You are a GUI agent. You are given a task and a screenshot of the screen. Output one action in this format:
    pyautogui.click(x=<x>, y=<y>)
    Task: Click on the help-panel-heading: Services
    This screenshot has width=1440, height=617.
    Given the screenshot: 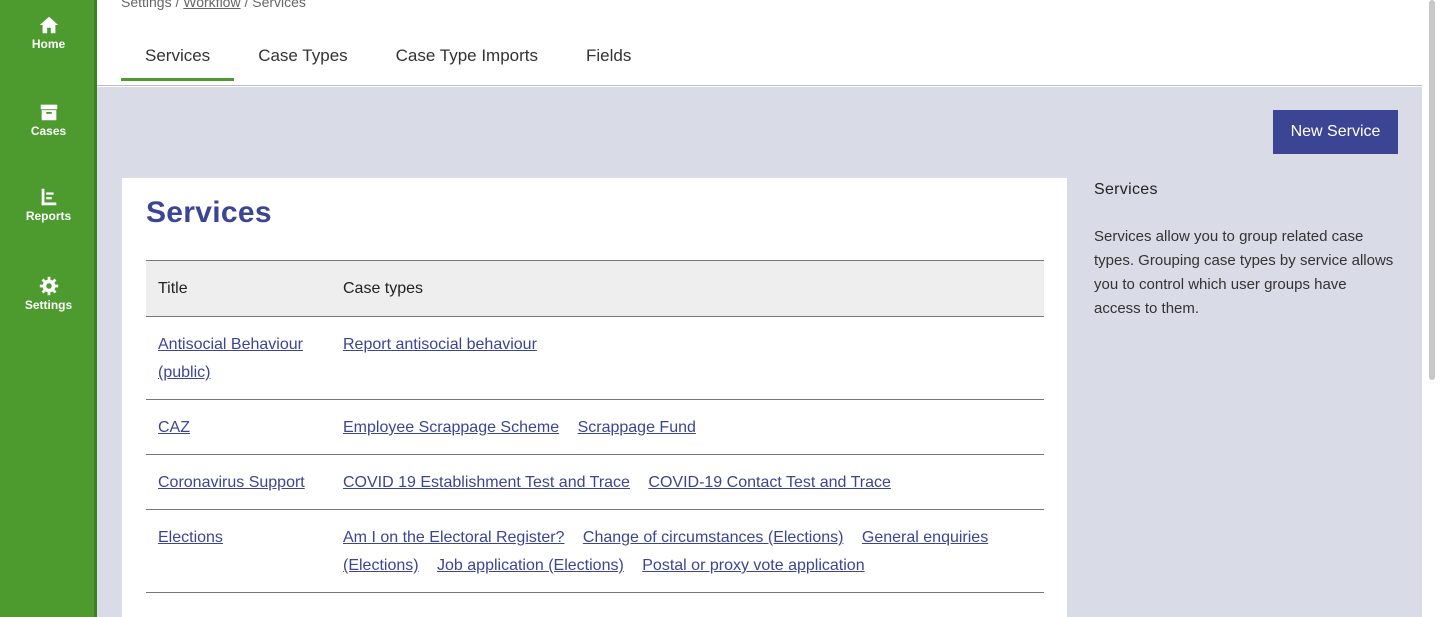 What is the action you would take?
    pyautogui.click(x=1126, y=189)
    